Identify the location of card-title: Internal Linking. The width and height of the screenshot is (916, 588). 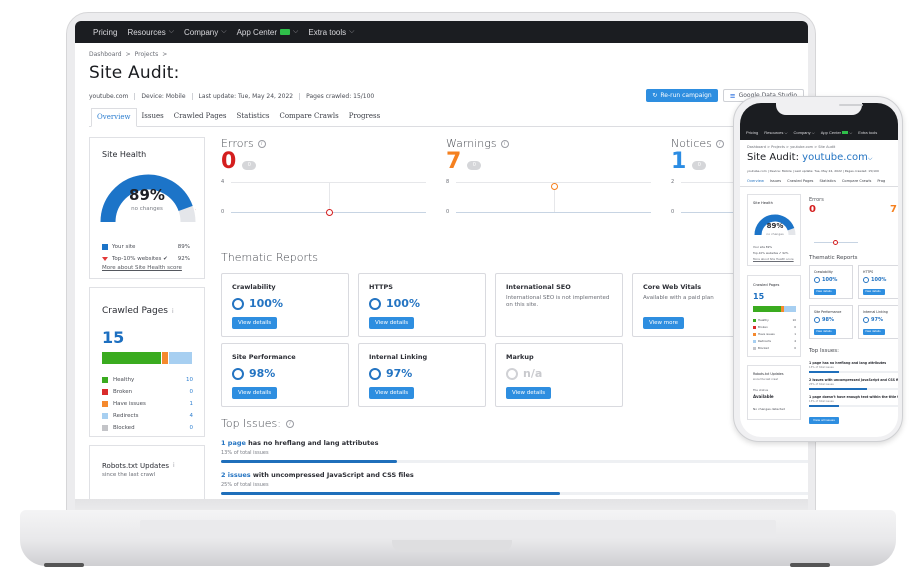
(875, 312).